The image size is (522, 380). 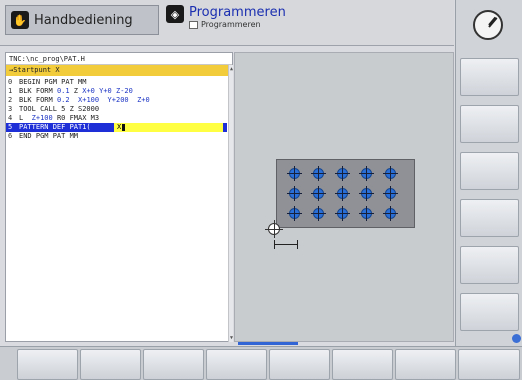 I want to click on line-text: 0.1, so click(x=63, y=91).